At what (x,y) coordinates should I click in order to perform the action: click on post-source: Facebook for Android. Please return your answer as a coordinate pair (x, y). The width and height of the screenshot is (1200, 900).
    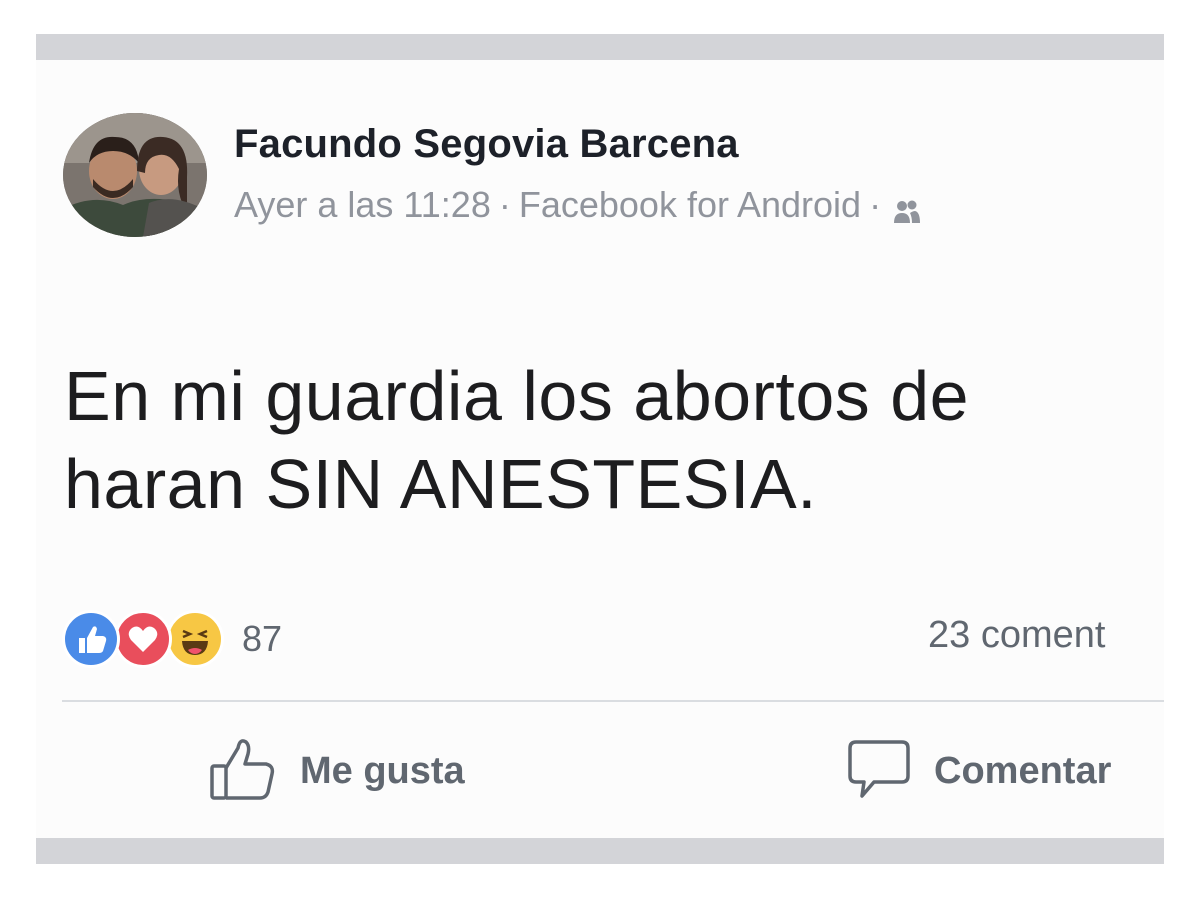
    Looking at the image, I should click on (690, 204).